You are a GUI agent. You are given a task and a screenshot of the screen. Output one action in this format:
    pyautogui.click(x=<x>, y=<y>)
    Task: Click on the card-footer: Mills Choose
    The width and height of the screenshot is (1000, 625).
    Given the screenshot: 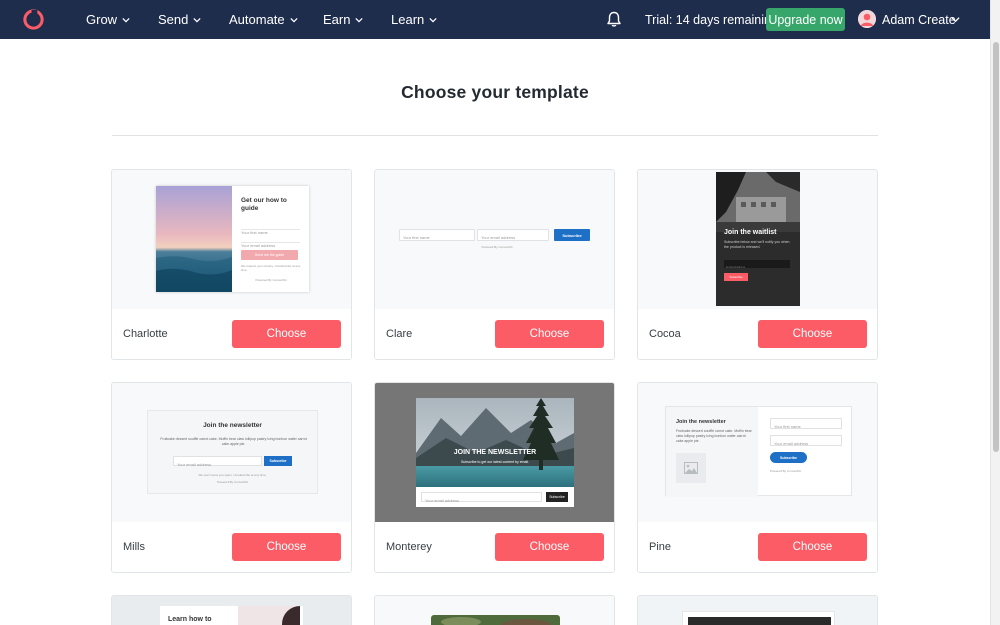 What is the action you would take?
    pyautogui.click(x=231, y=547)
    